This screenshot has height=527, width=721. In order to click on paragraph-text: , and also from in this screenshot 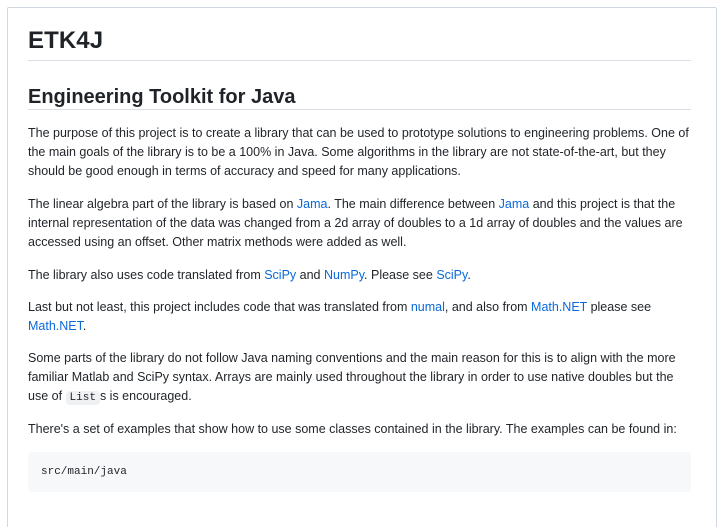, I will do `click(488, 307)`.